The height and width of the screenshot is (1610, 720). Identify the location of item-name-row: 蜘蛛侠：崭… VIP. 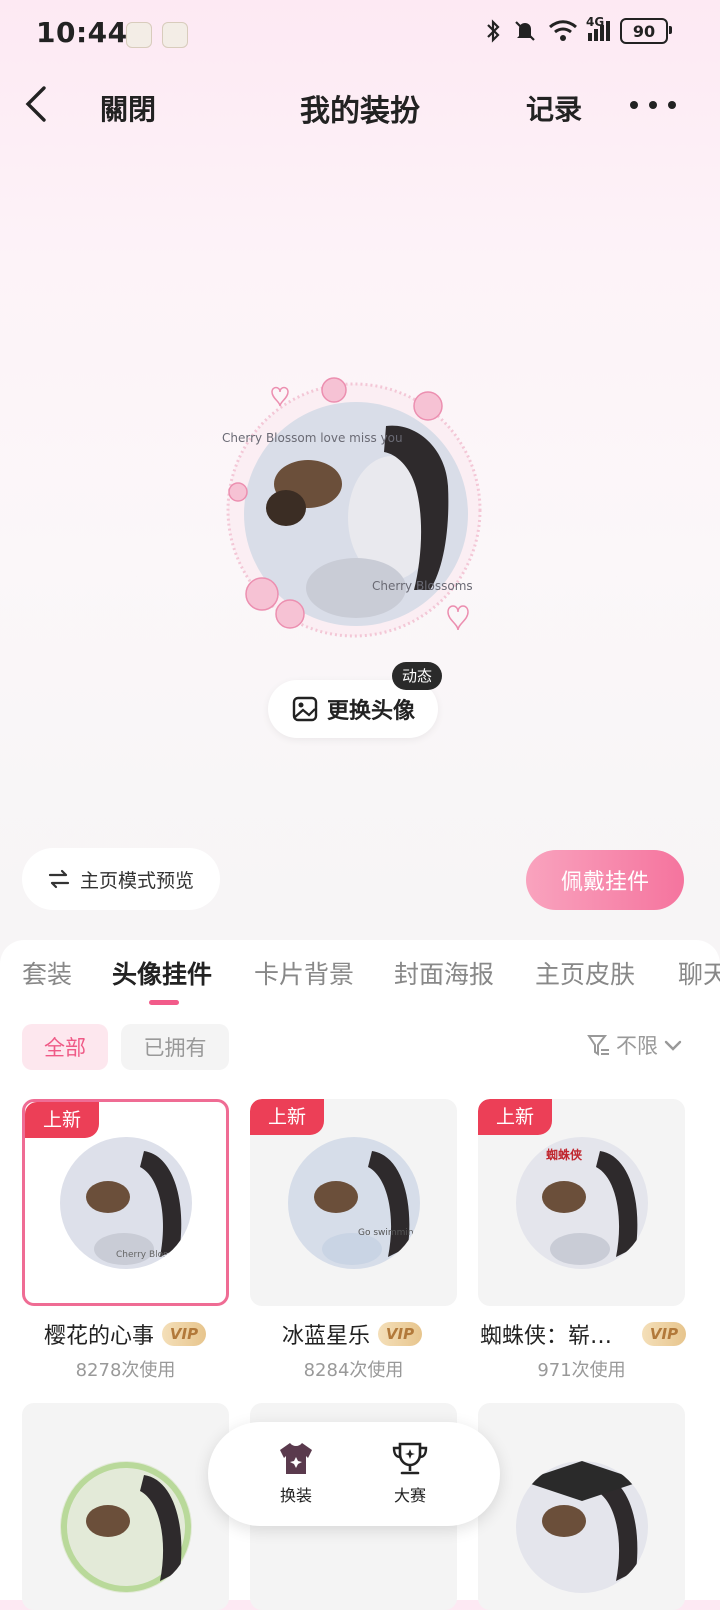
(583, 1334).